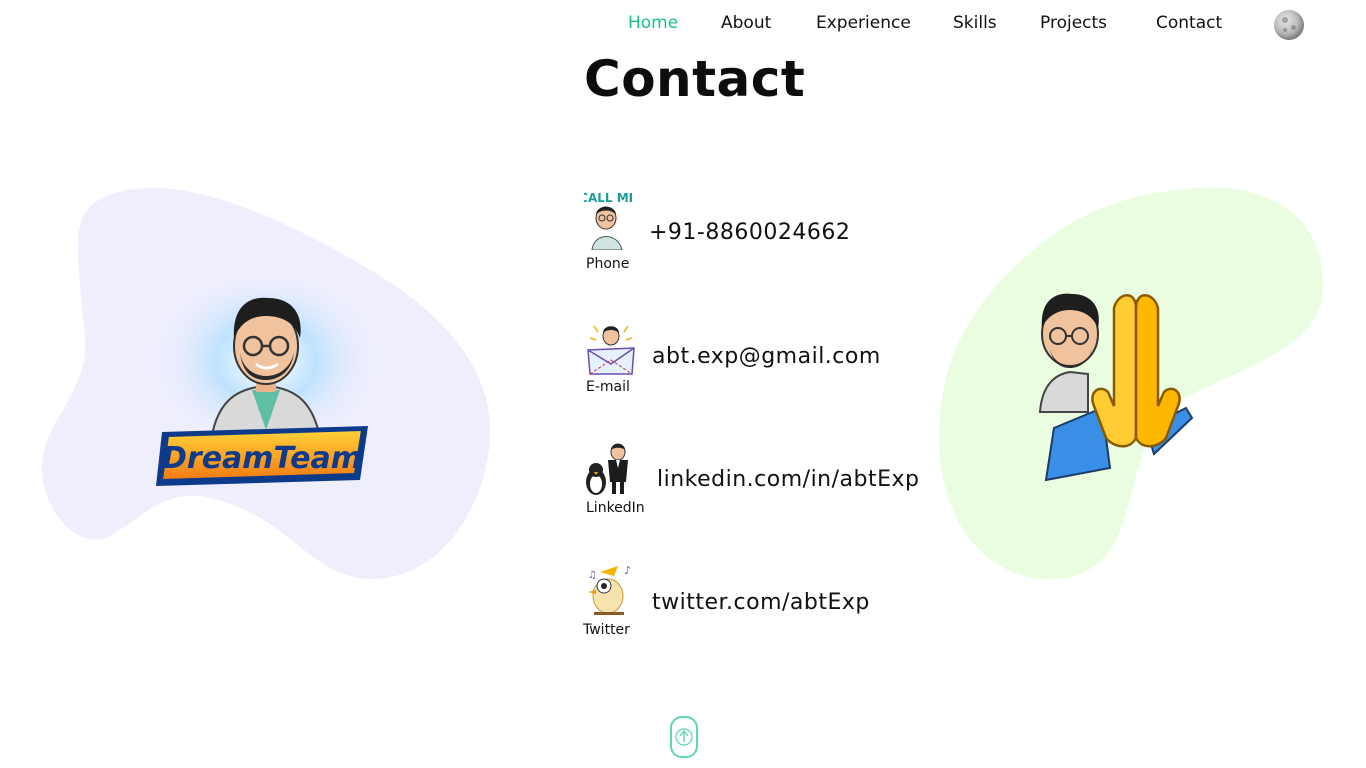 Image resolution: width=1366 pixels, height=768 pixels. I want to click on call-me-avatar-icon: CALL ME, so click(608, 220).